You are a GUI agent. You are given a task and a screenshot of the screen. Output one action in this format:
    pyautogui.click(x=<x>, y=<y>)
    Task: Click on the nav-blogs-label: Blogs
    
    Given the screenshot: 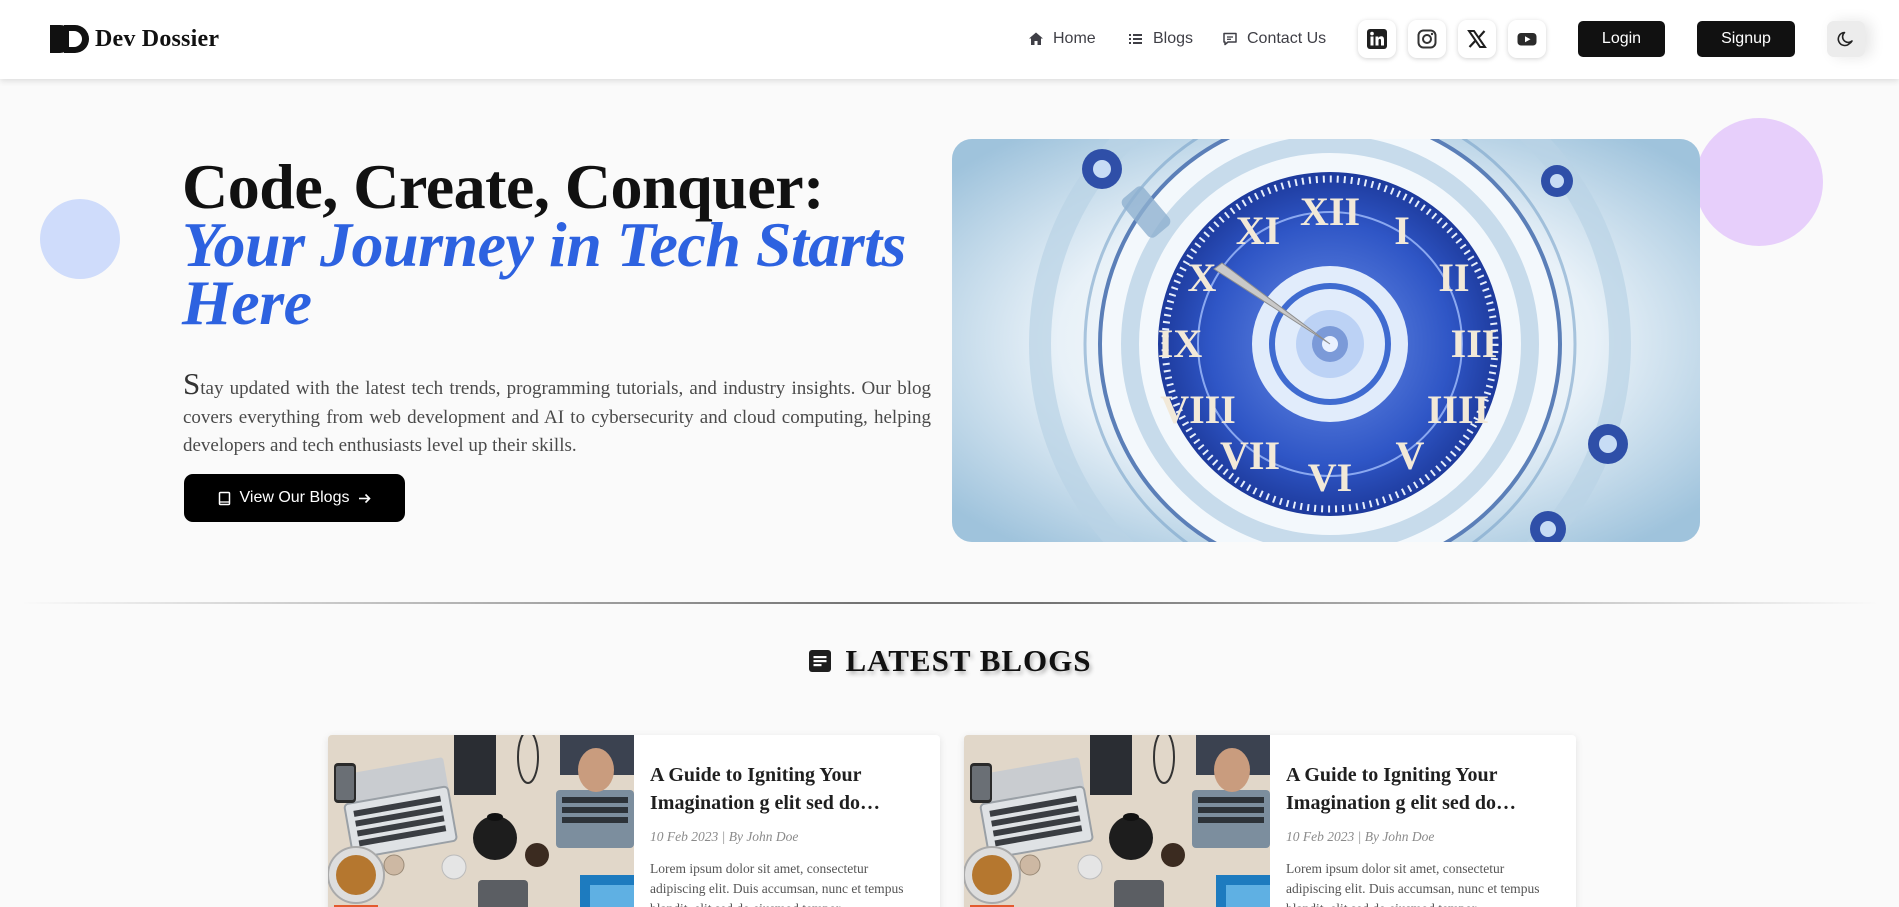 What is the action you would take?
    pyautogui.click(x=1173, y=38)
    